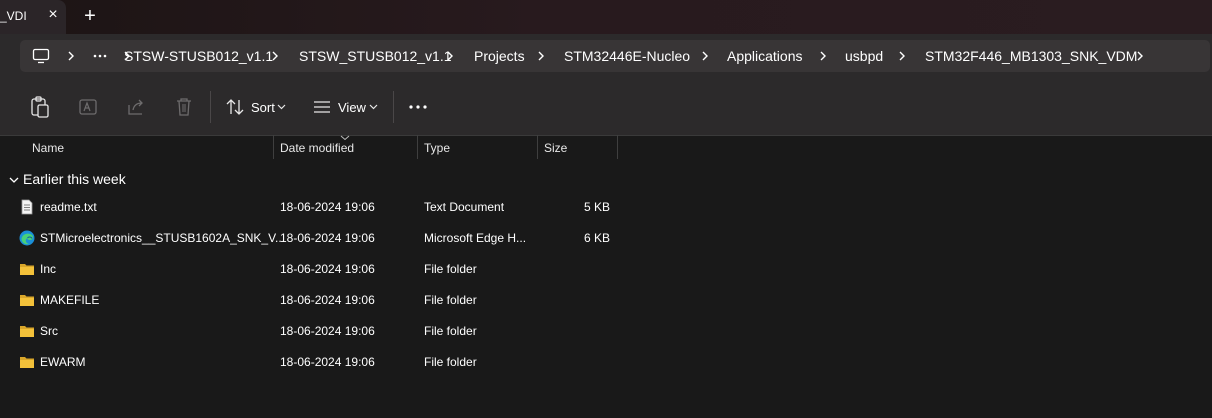 The height and width of the screenshot is (418, 1212). What do you see at coordinates (263, 107) in the screenshot?
I see `sort-button: Sort` at bounding box center [263, 107].